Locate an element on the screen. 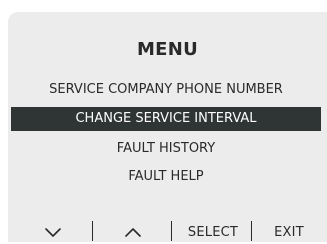 Image resolution: width=327 pixels, height=244 pixels. menu-item-service-company-phone-number: SERVICE COMPANY PHONE NUMBER is located at coordinates (166, 90).